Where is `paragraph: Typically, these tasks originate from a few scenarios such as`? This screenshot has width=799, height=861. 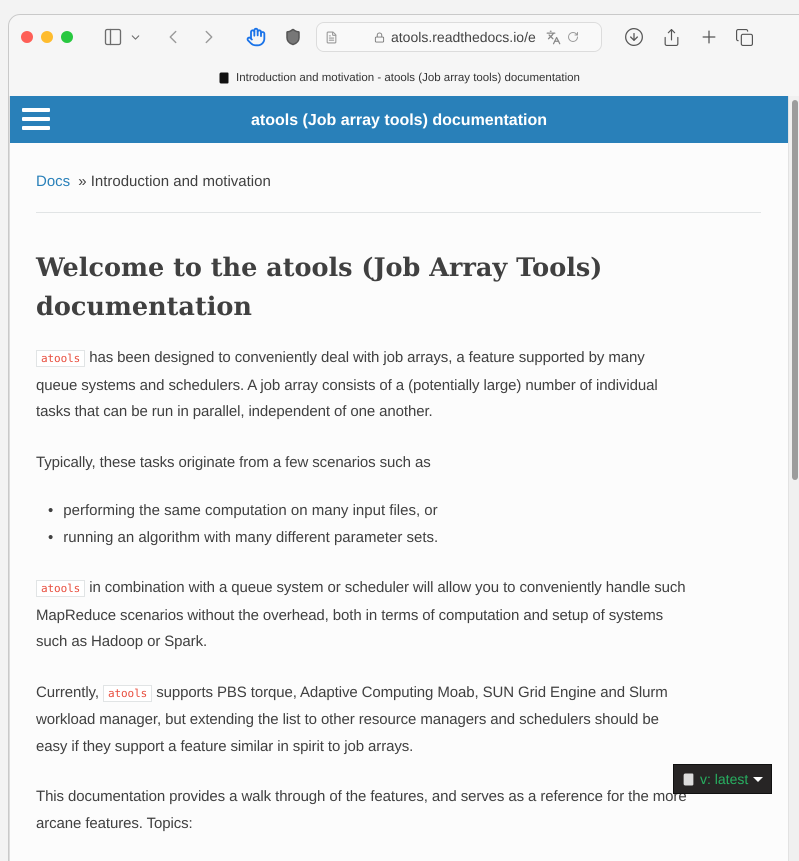 paragraph: Typically, these tasks originate from a few scenarios such as is located at coordinates (234, 462).